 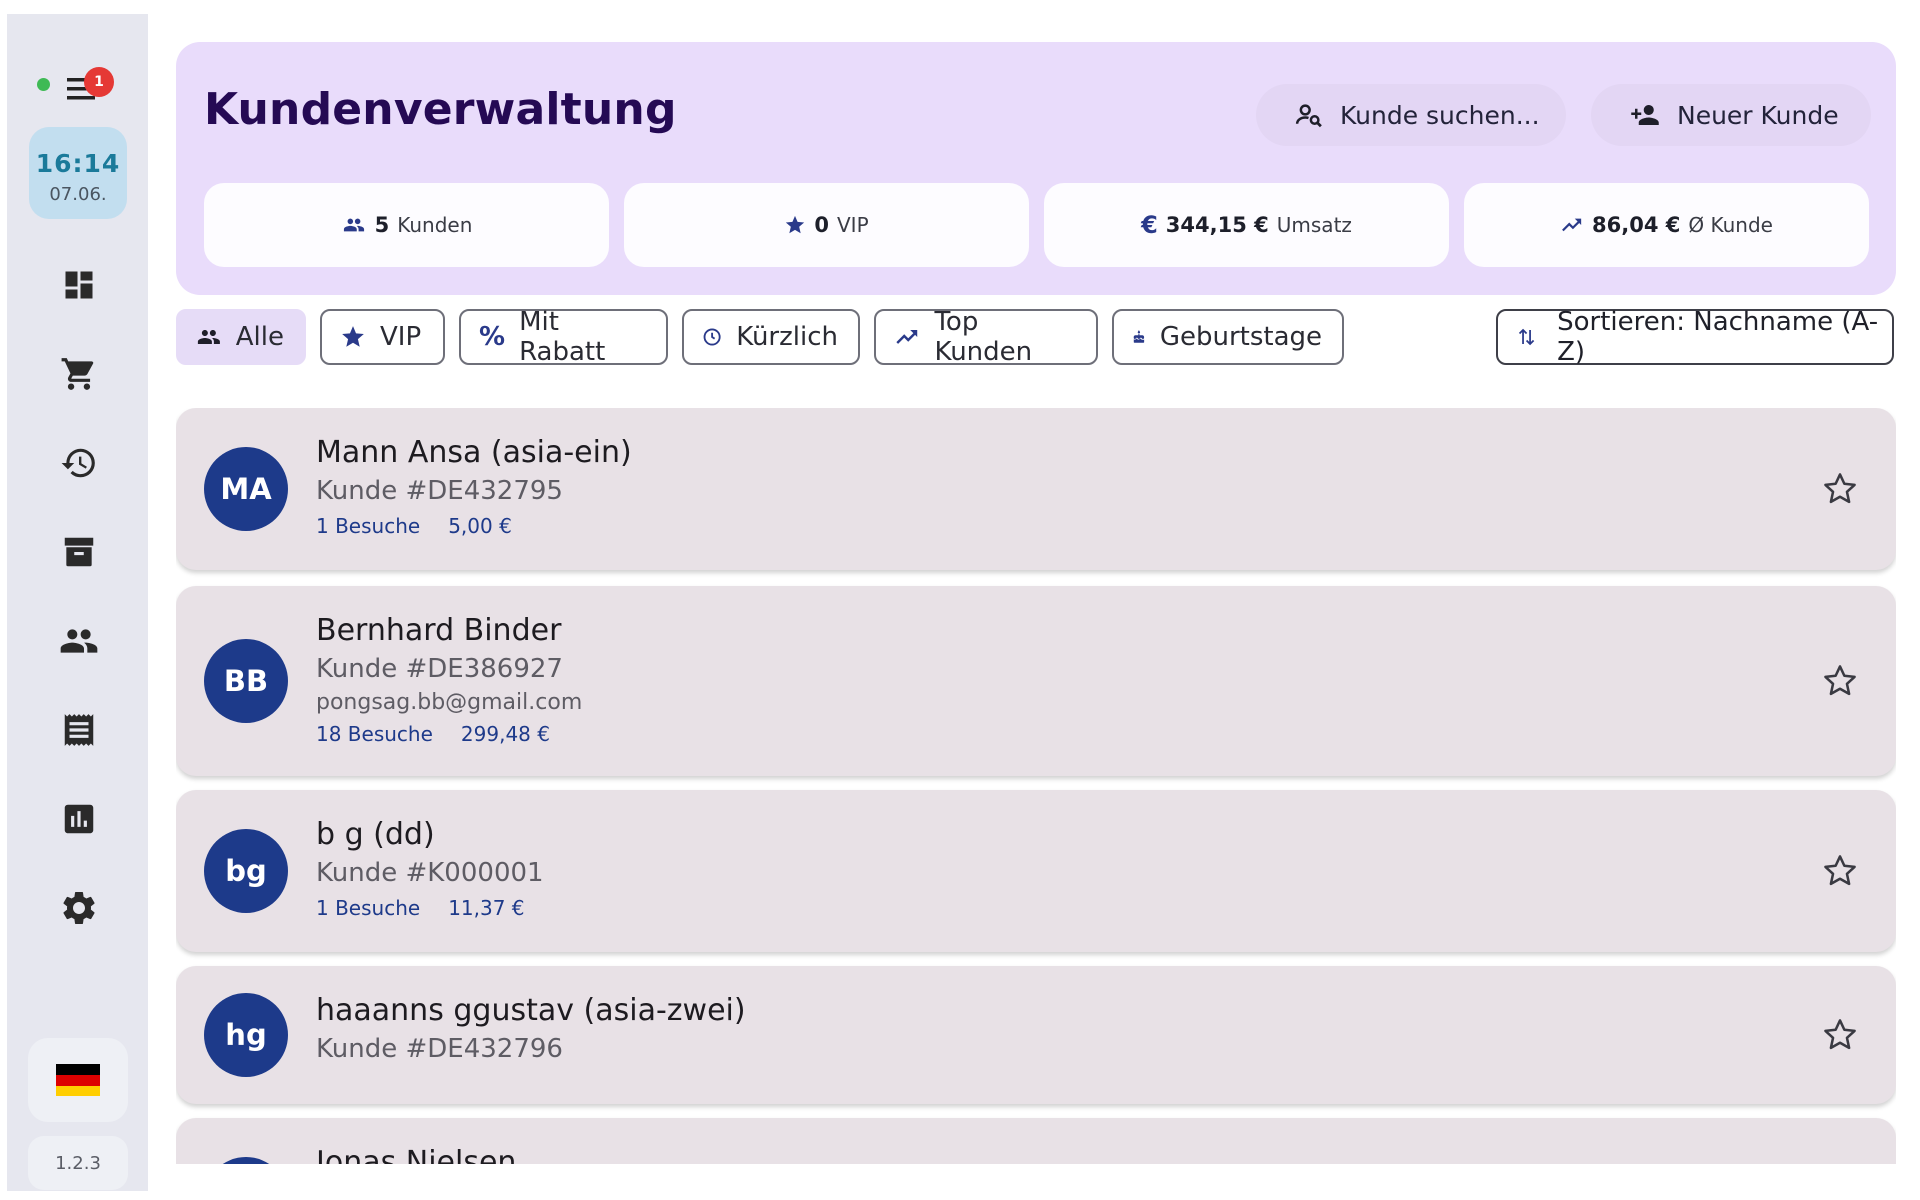 I want to click on stat-revenue-label: Umsatz, so click(x=1314, y=225).